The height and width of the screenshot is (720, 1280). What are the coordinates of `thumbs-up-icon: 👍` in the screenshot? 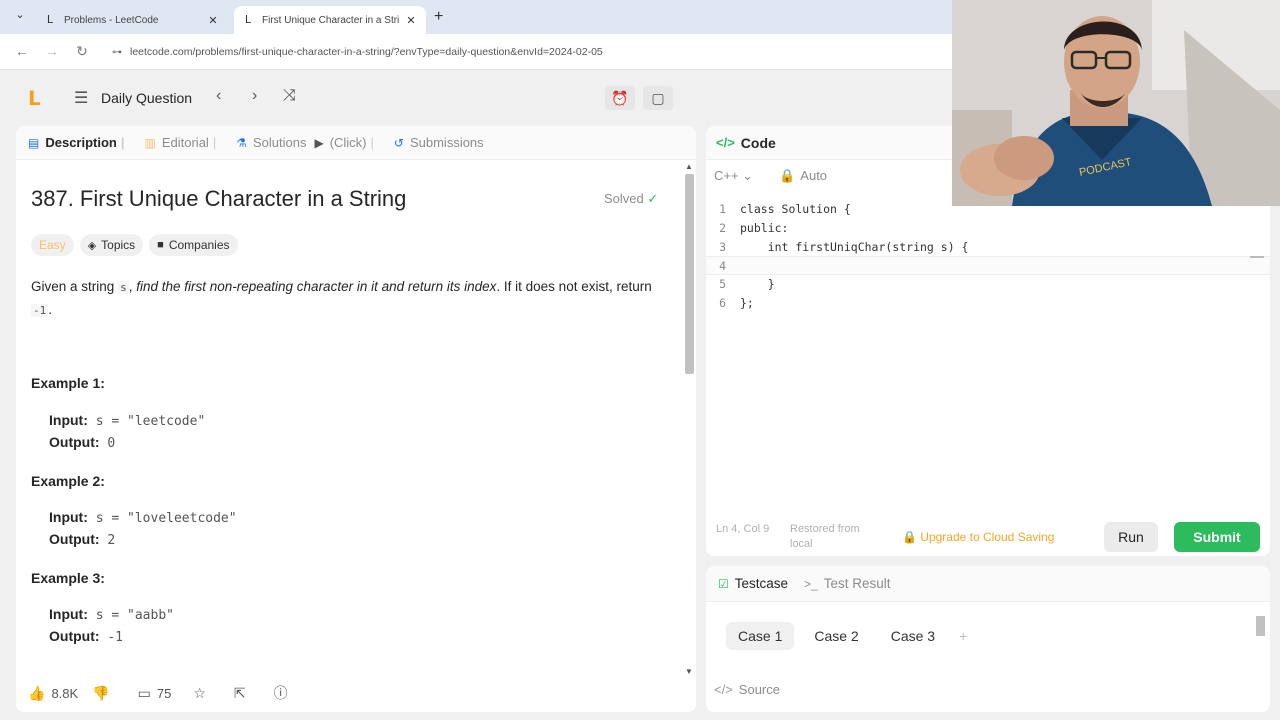 It's located at (37, 692).